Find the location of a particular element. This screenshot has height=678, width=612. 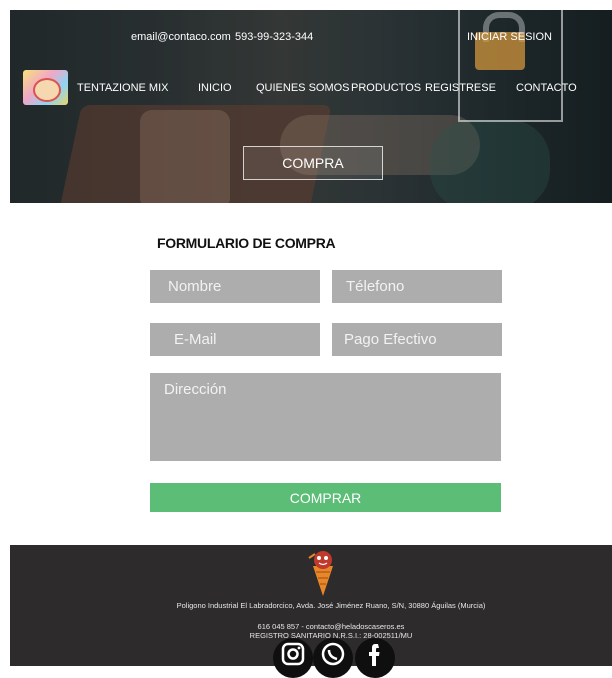

compra-button: COMPRA is located at coordinates (313, 163).